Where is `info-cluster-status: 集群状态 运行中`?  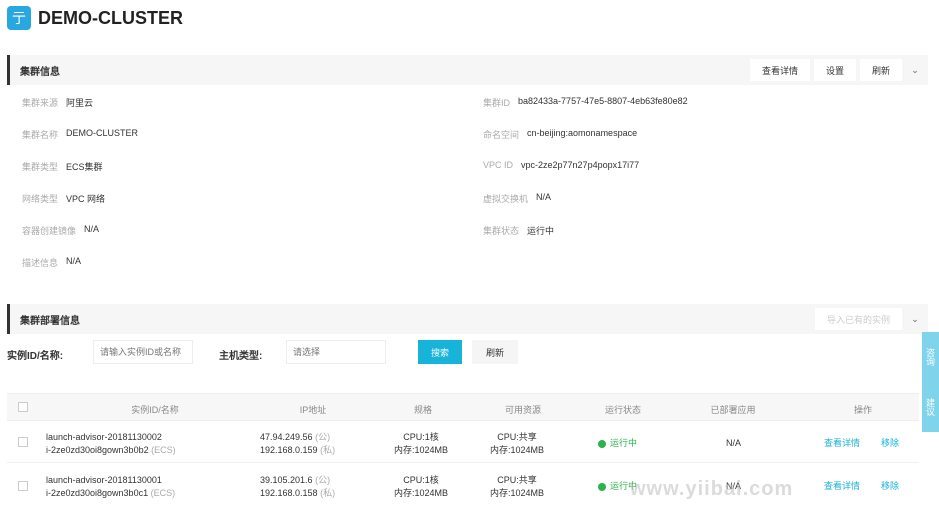 info-cluster-status: 集群状态 运行中 is located at coordinates (519, 231).